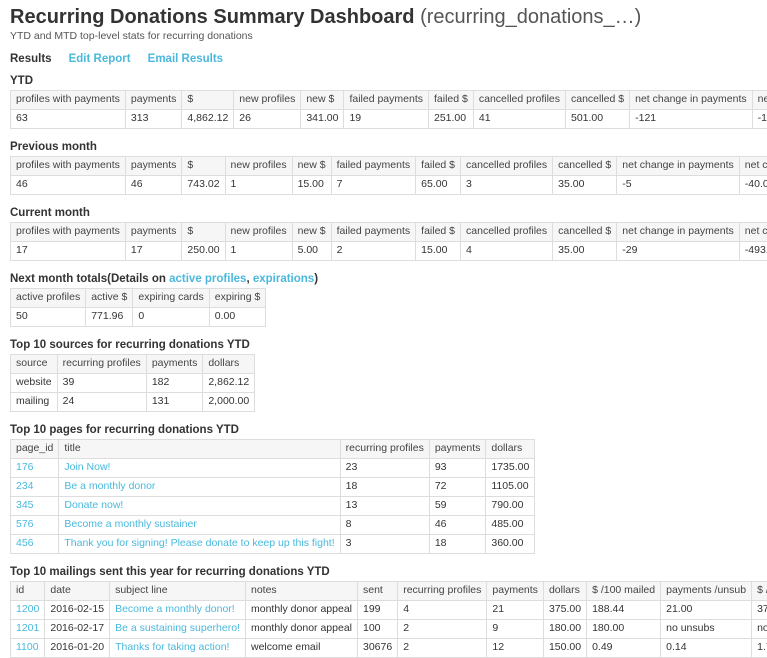  What do you see at coordinates (34, 383) in the screenshot?
I see `cell-source: website` at bounding box center [34, 383].